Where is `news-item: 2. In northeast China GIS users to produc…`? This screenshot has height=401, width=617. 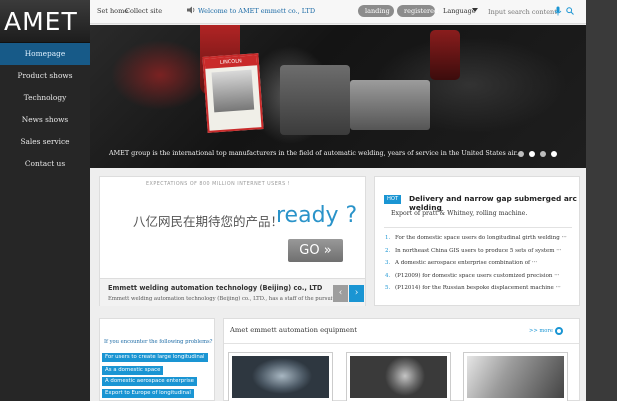 news-item: 2. In northeast China GIS users to produc… is located at coordinates (480, 251).